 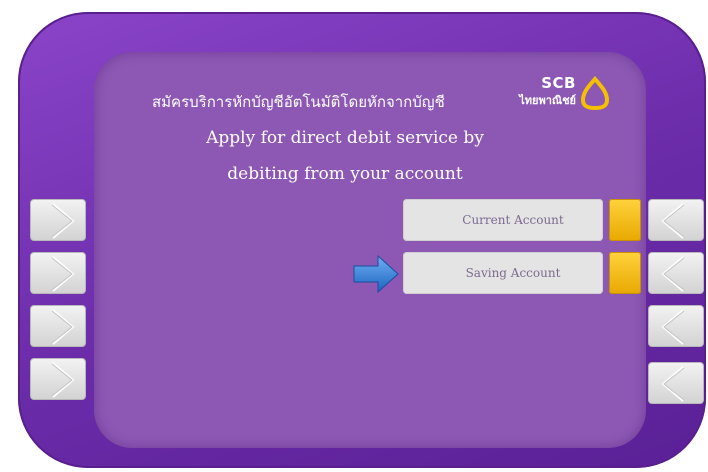 I want to click on arrow-right-icon, so click(x=376, y=274).